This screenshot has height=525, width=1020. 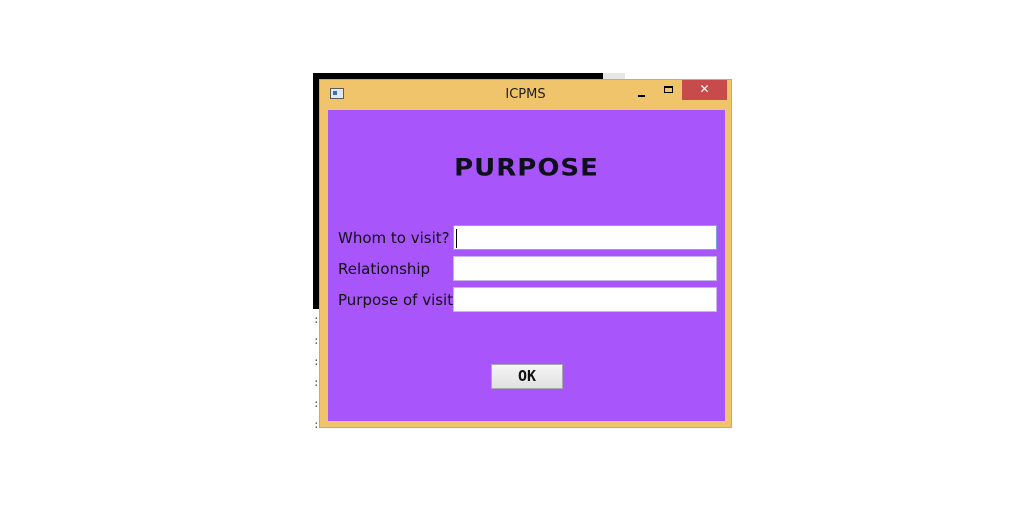 I want to click on maximize-button, so click(x=668, y=92).